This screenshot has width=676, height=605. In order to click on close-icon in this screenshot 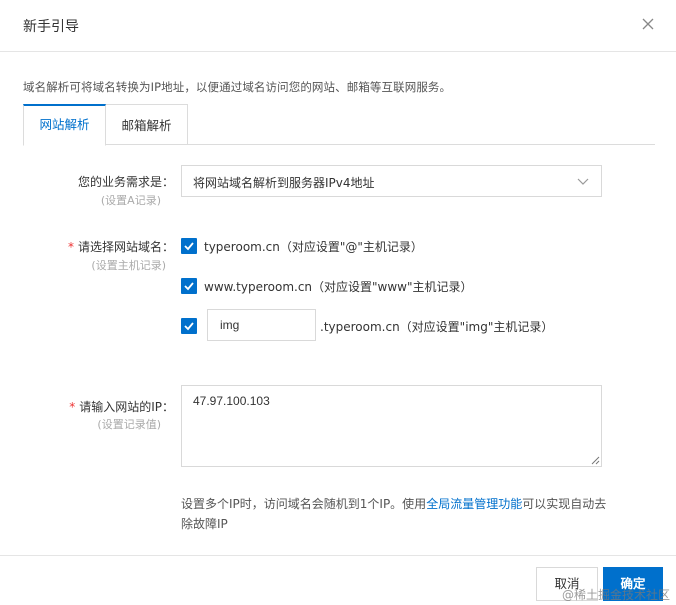, I will do `click(648, 24)`.